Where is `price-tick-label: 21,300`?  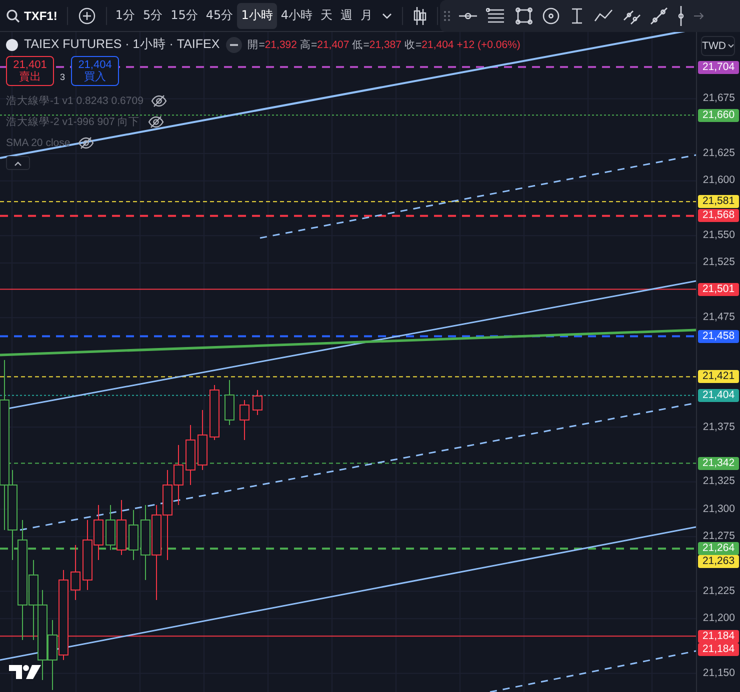
price-tick-label: 21,300 is located at coordinates (718, 509).